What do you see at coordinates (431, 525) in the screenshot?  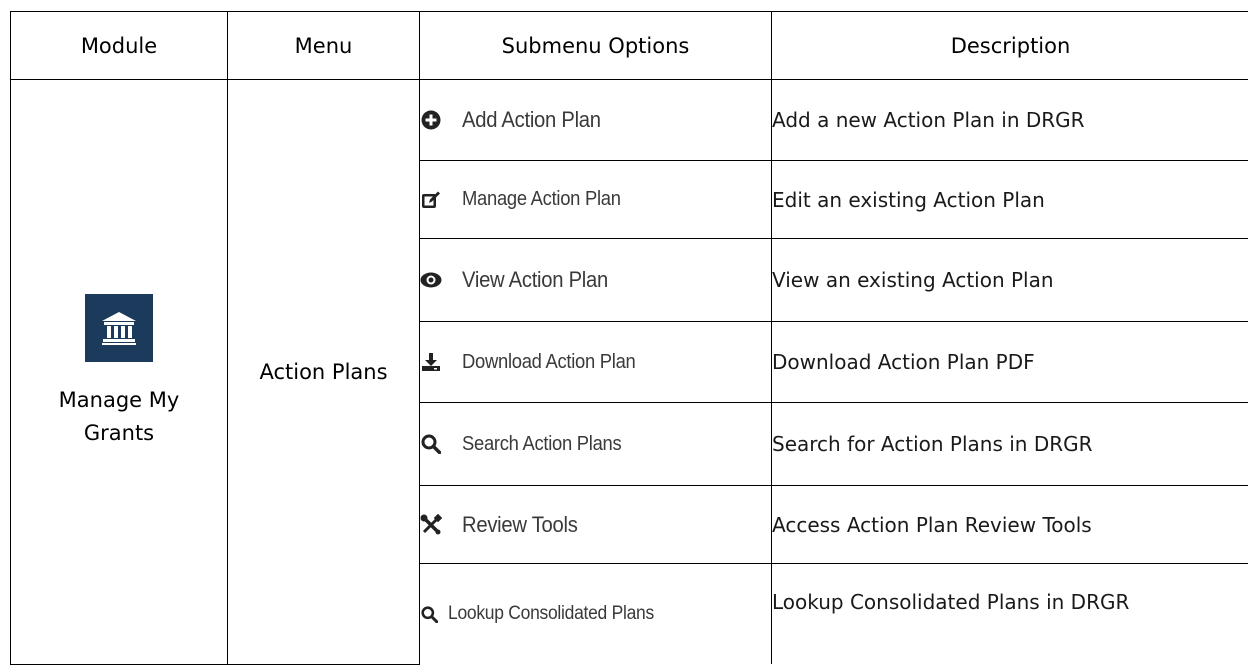 I see `wrench-screwdriver-icon` at bounding box center [431, 525].